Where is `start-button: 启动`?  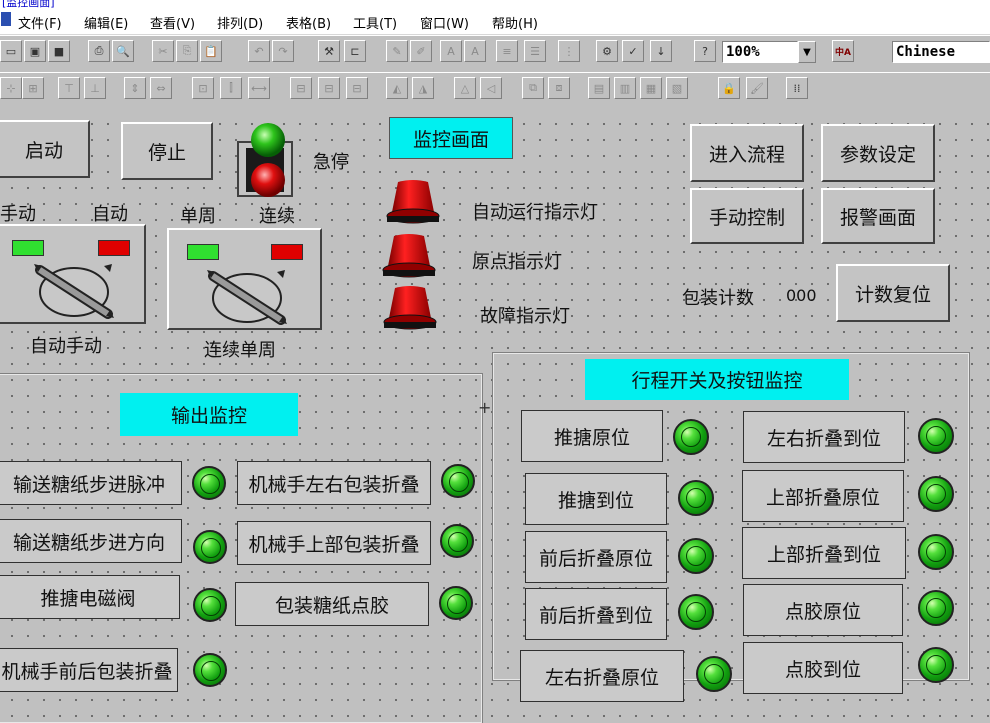
start-button: 启动 is located at coordinates (45, 149).